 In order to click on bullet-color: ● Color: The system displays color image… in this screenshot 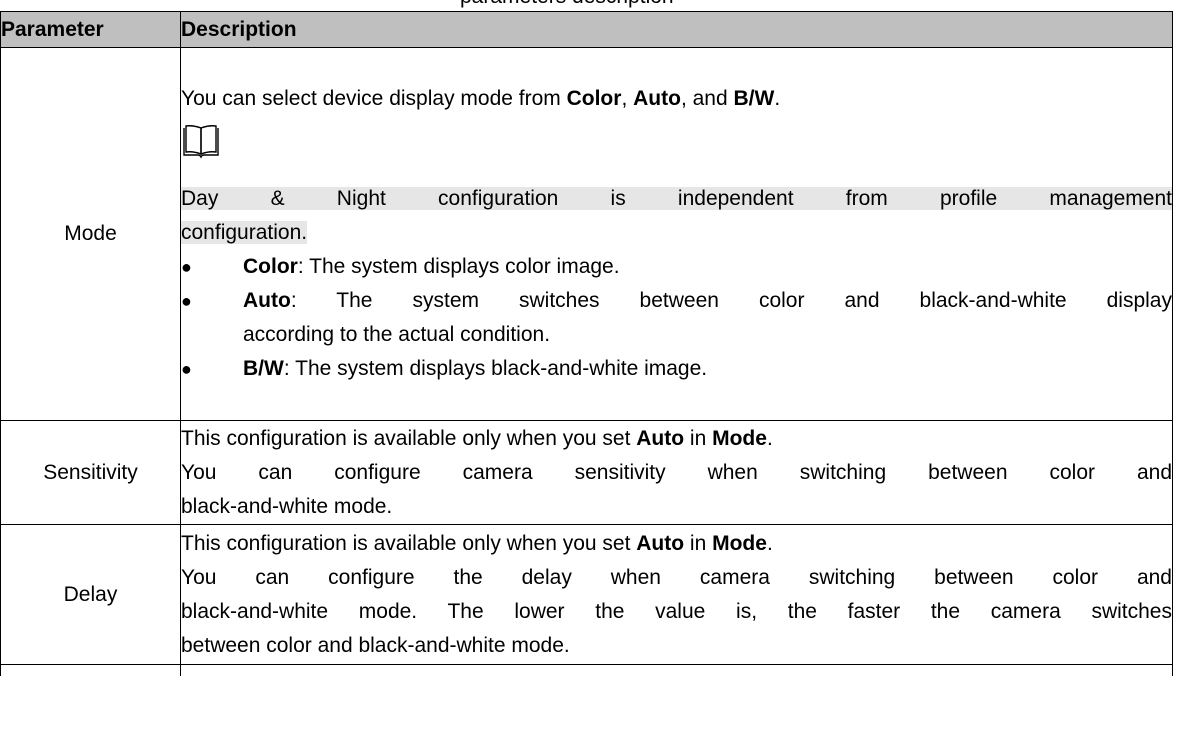, I will do `click(676, 267)`.